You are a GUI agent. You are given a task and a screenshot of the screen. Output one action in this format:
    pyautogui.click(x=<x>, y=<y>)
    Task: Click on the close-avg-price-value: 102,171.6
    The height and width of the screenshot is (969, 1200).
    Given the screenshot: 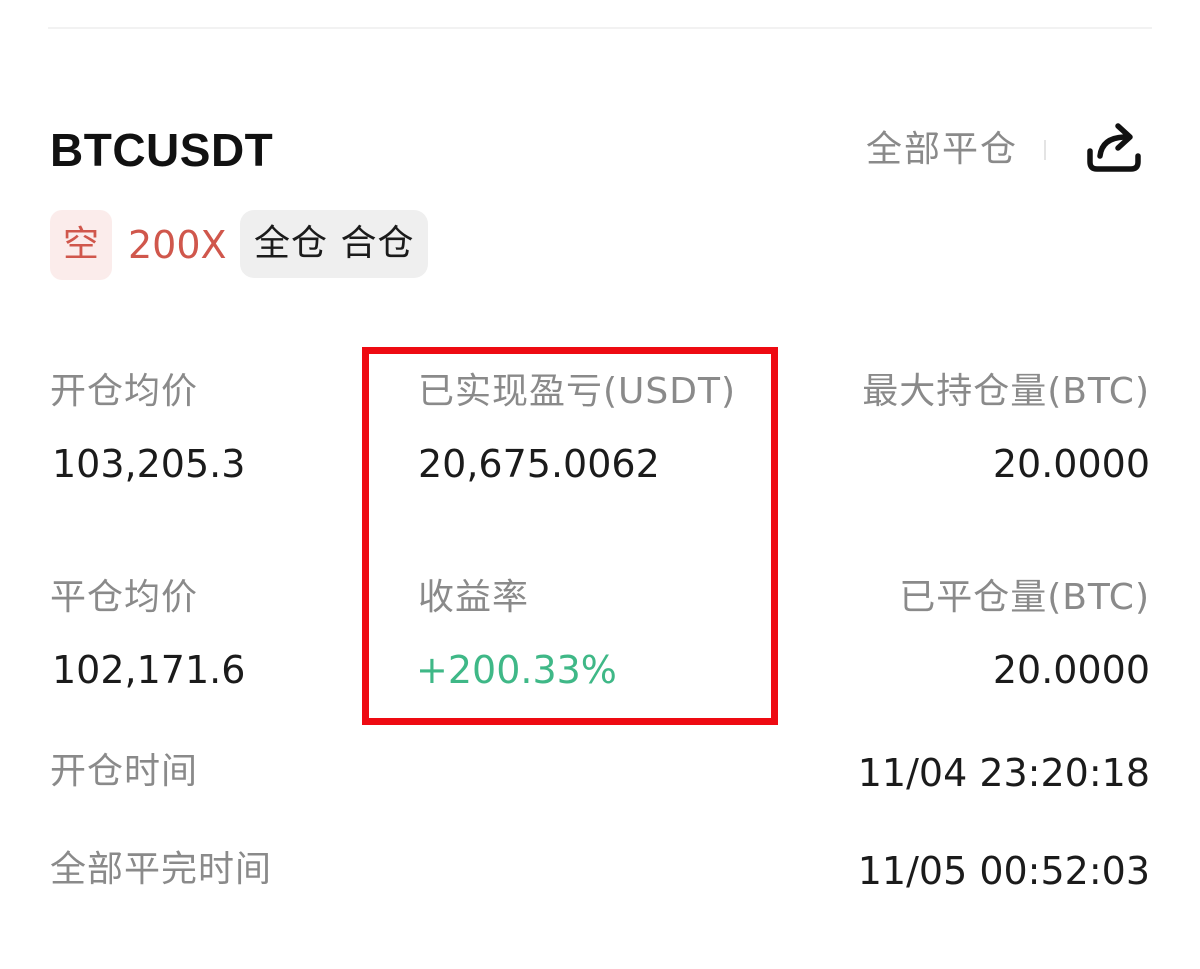 What is the action you would take?
    pyautogui.click(x=149, y=670)
    